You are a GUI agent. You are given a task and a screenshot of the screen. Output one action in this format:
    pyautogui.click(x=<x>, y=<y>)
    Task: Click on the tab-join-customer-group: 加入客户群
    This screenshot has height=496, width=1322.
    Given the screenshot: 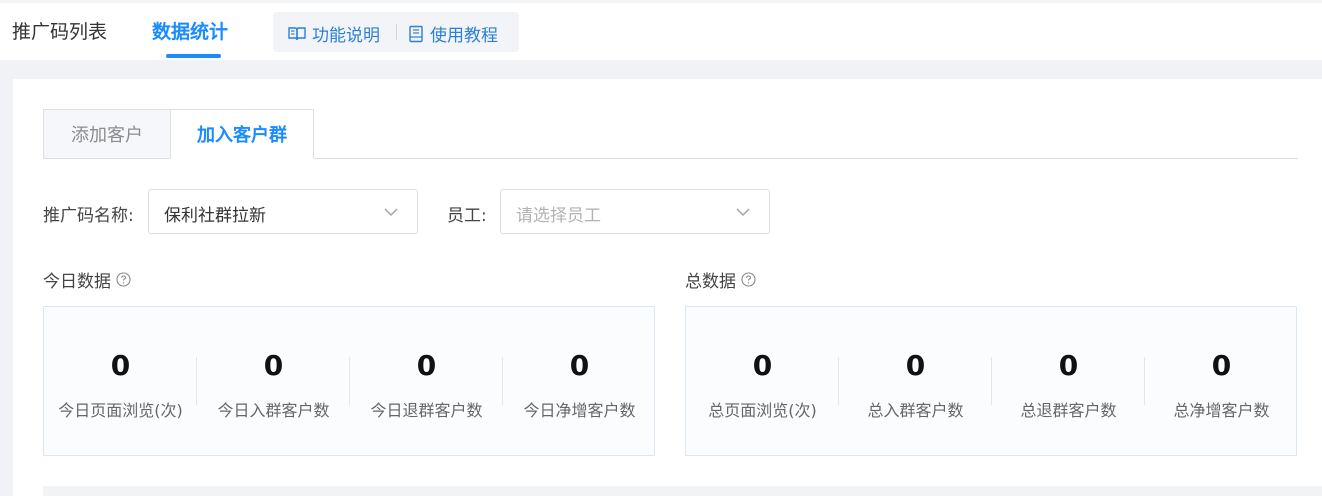 What is the action you would take?
    pyautogui.click(x=242, y=134)
    